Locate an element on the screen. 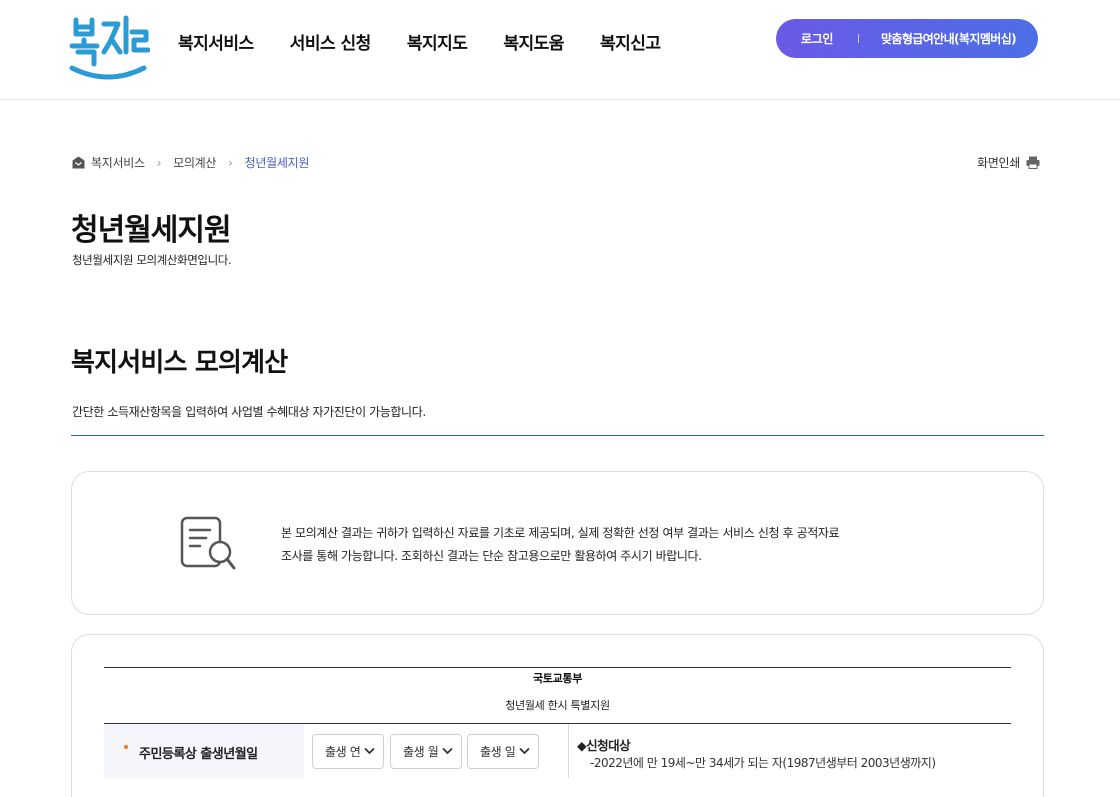 The width and height of the screenshot is (1120, 797). birth-day-select: 출생 일 is located at coordinates (503, 751).